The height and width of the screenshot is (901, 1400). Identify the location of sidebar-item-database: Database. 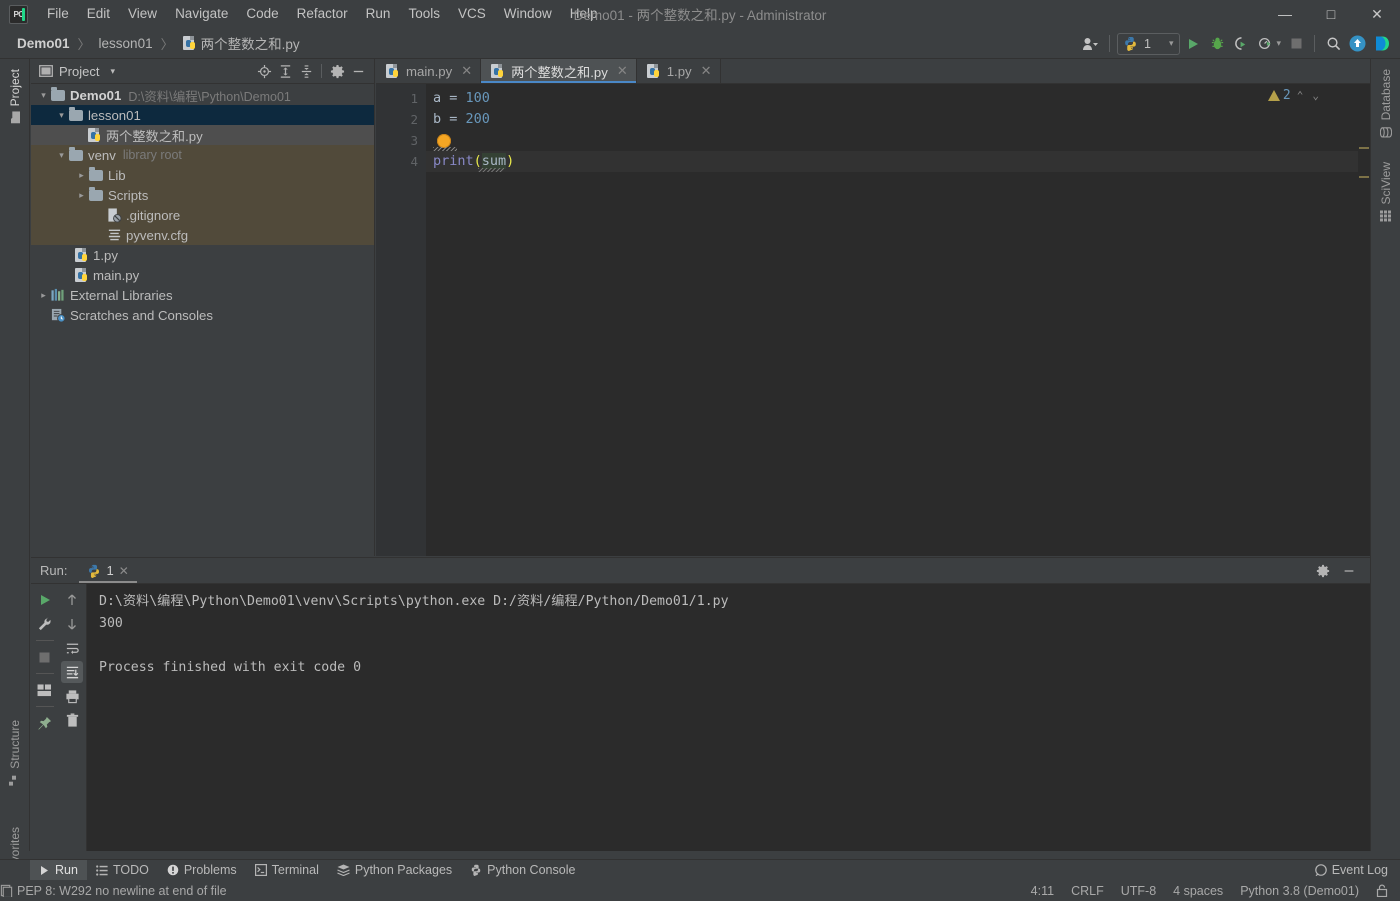
(1385, 103).